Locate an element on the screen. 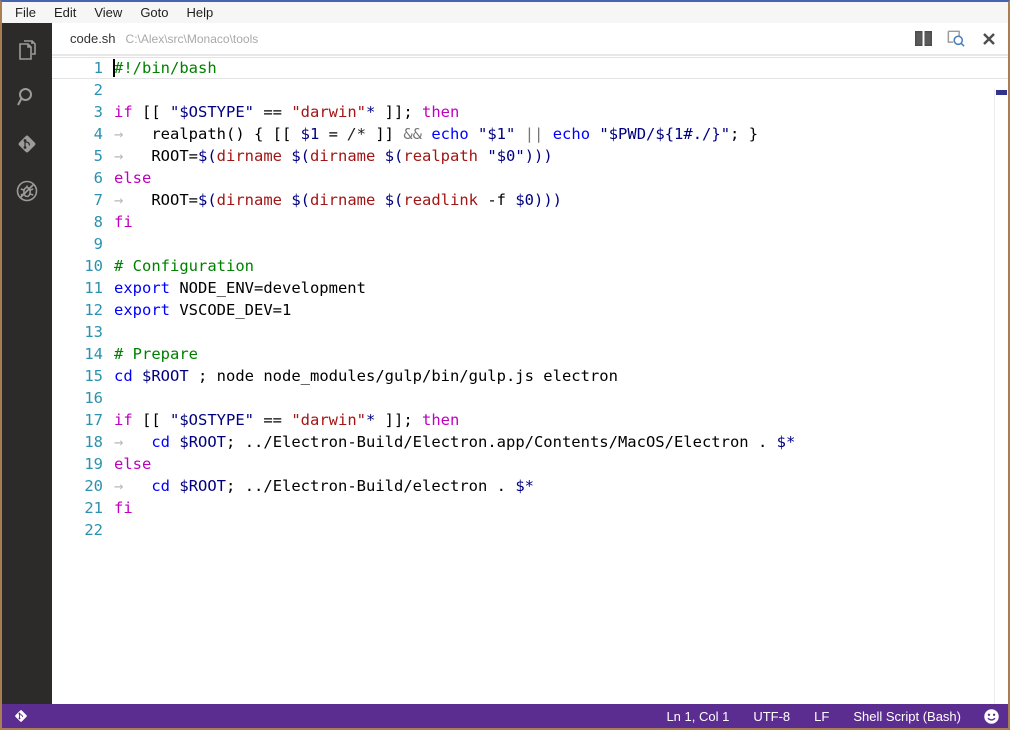 The image size is (1010, 730). position-indicator: Ln 1, Col 1 is located at coordinates (697, 716).